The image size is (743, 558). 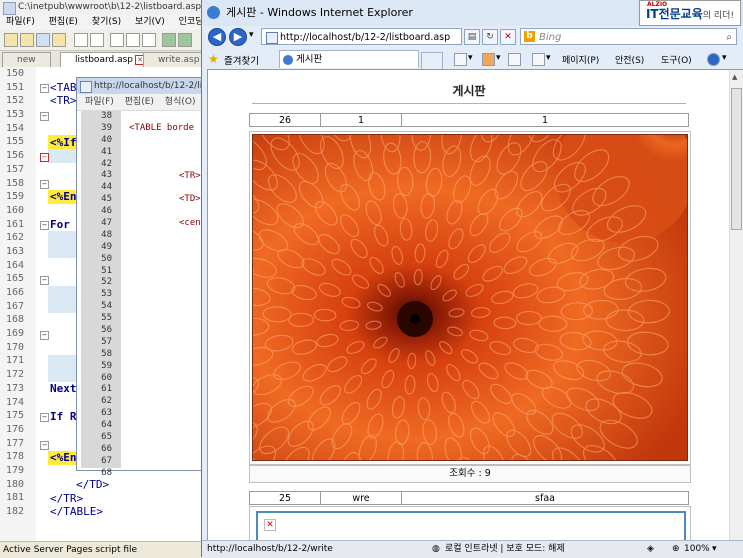 What do you see at coordinates (59, 40) in the screenshot?
I see `save-all-icon` at bounding box center [59, 40].